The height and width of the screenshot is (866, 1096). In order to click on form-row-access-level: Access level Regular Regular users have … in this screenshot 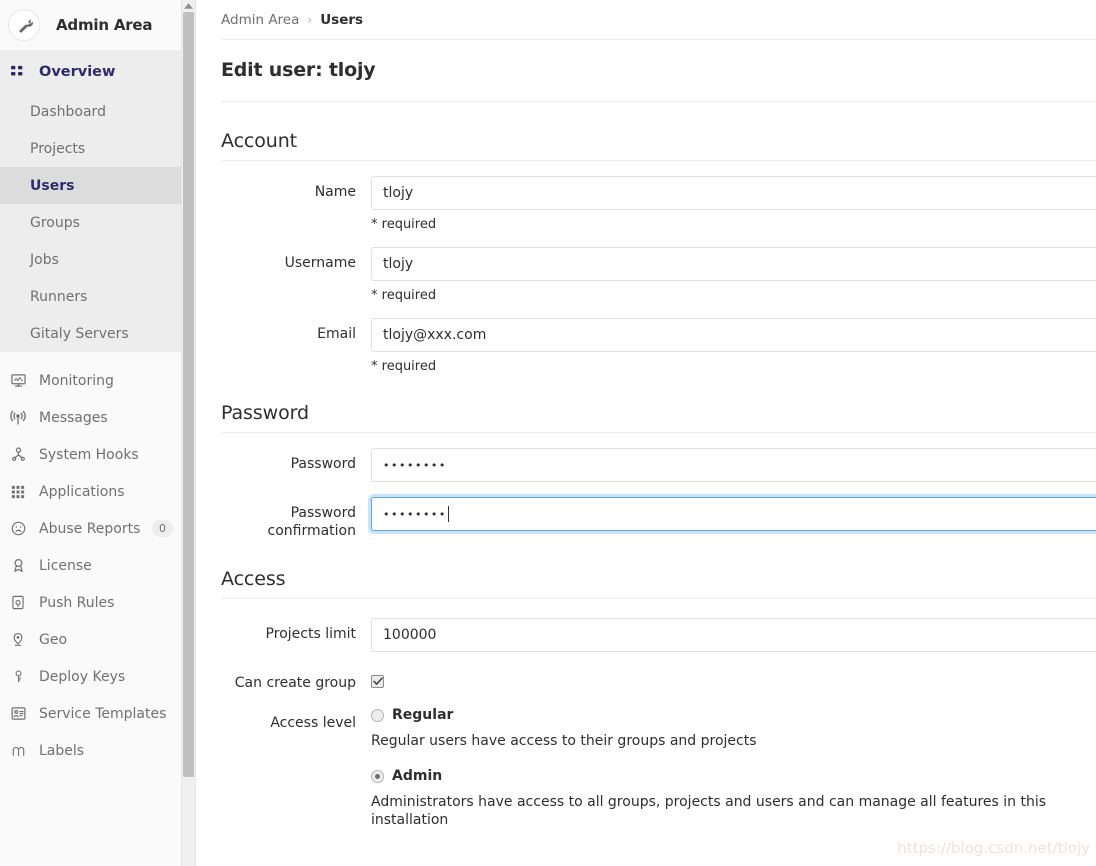, I will do `click(658, 777)`.